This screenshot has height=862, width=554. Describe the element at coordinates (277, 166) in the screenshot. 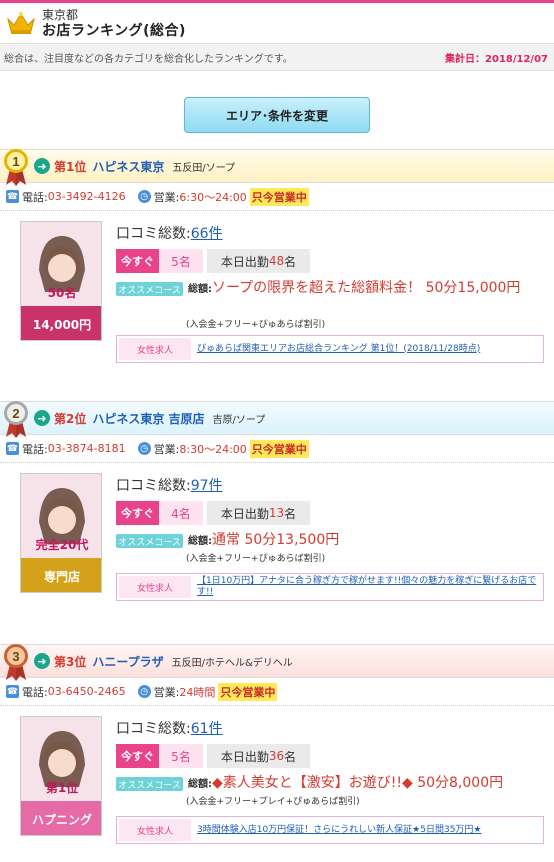

I see `rank-header: ➜ 第1位 ハピネス東京 五反田/ソープ` at that location.